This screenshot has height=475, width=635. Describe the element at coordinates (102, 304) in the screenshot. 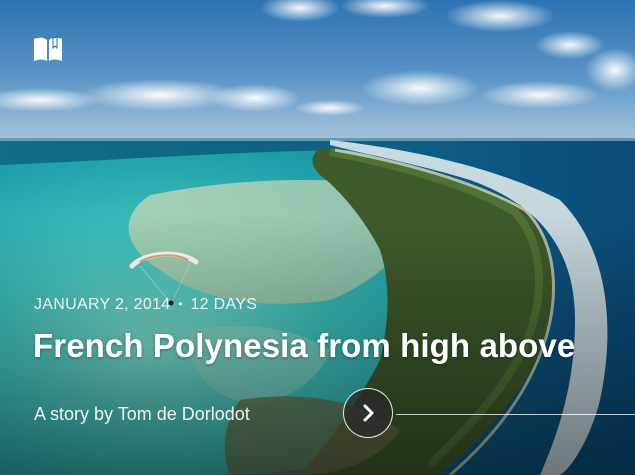

I see `story-date: JANUARY 2, 2014` at that location.